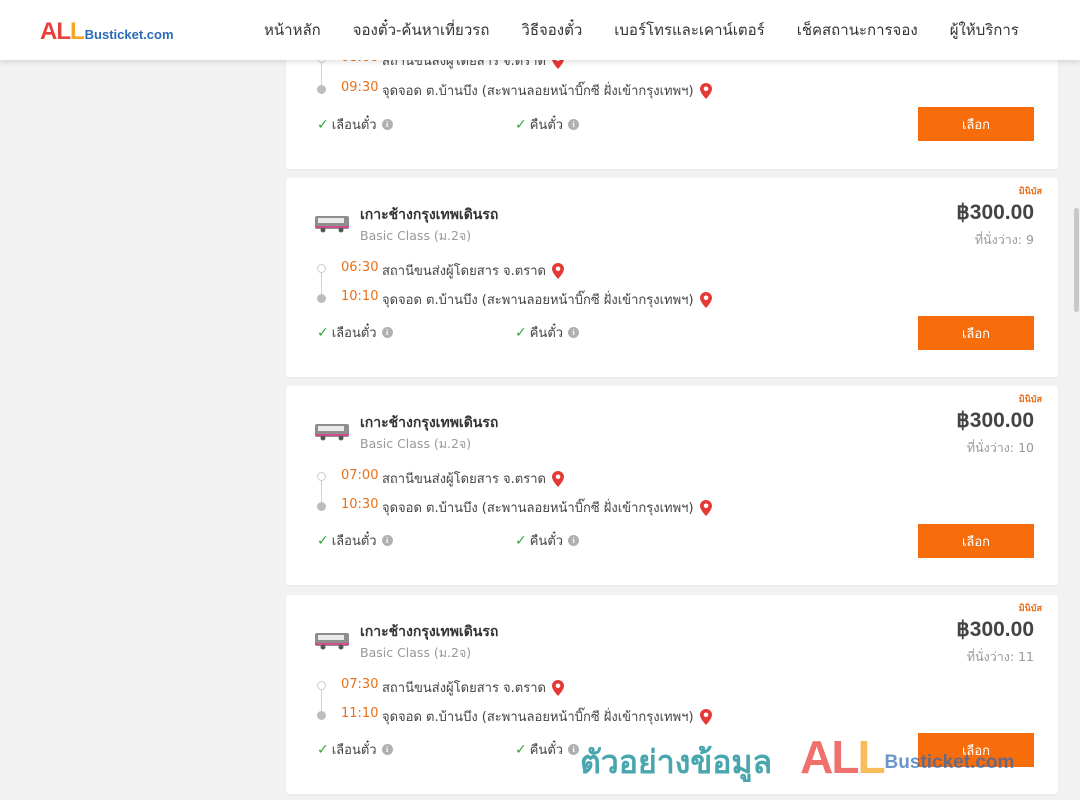 Image resolution: width=1080 pixels, height=800 pixels. Describe the element at coordinates (360, 713) in the screenshot. I see `arrive-time: 11:10` at that location.